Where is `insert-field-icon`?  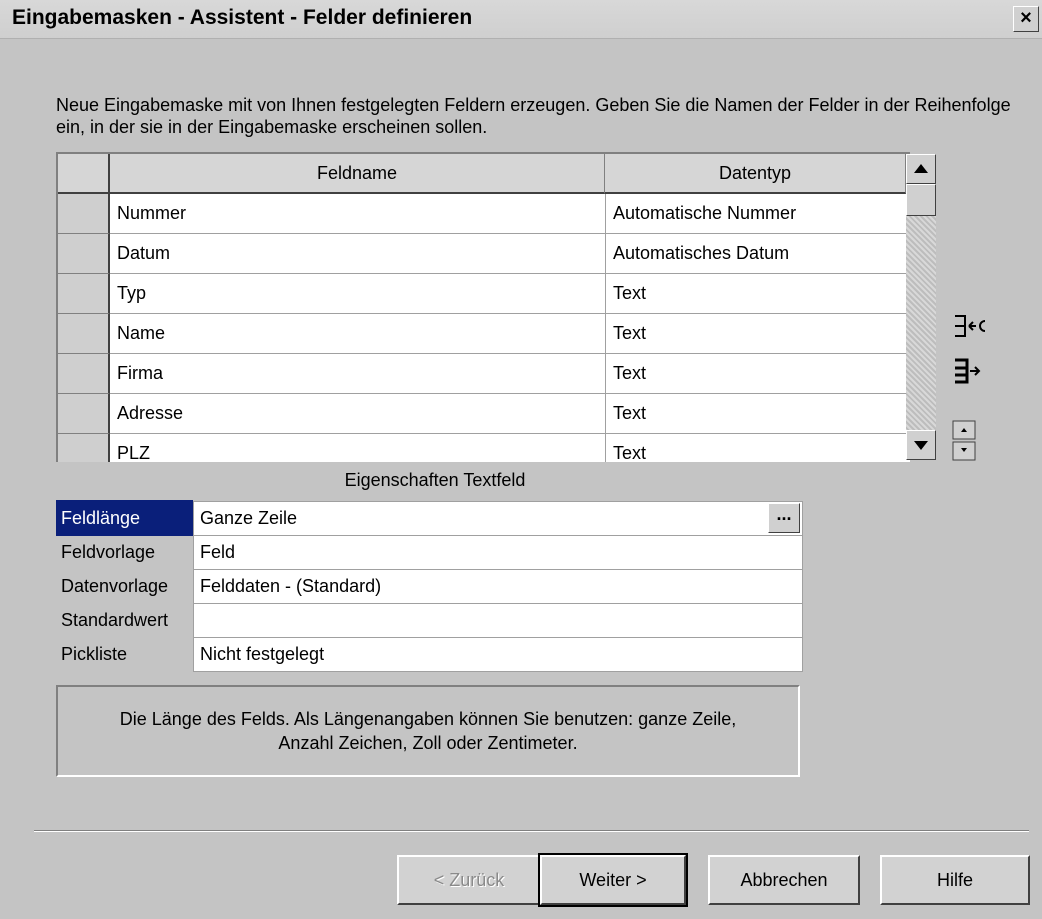 insert-field-icon is located at coordinates (969, 371).